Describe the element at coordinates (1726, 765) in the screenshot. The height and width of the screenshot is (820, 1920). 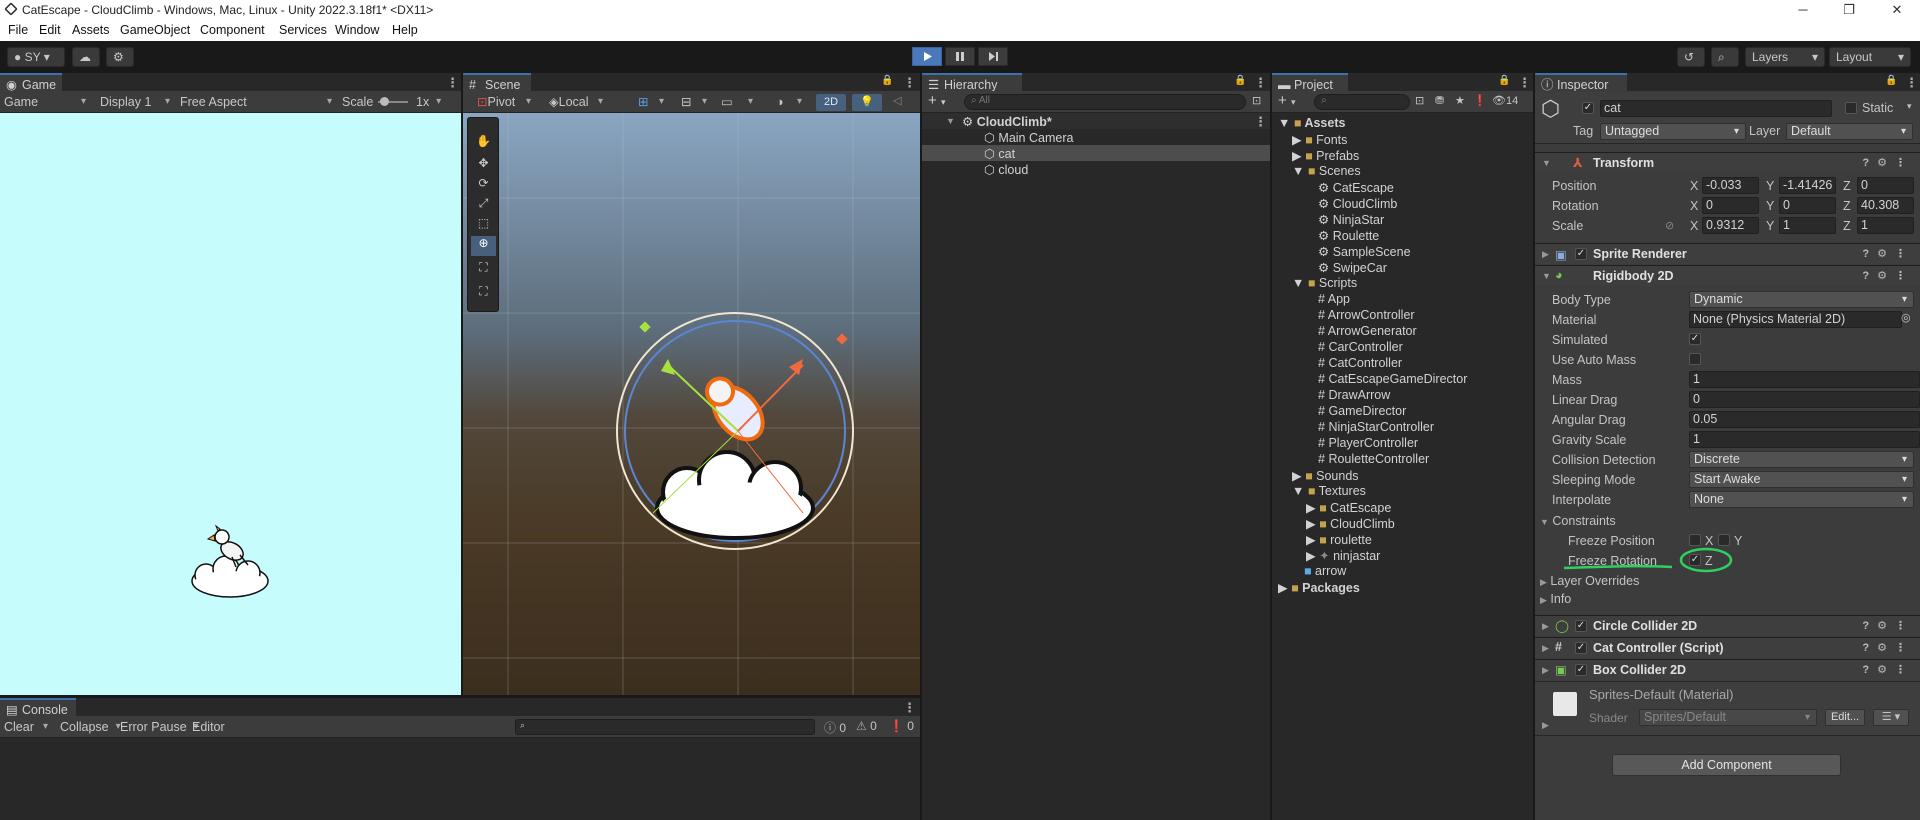
I see `add-component-button: Add Component` at that location.